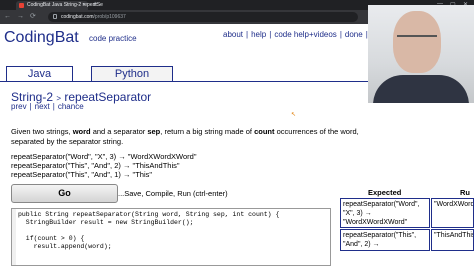  Describe the element at coordinates (64, 193) in the screenshot. I see `go-button: Go` at that location.